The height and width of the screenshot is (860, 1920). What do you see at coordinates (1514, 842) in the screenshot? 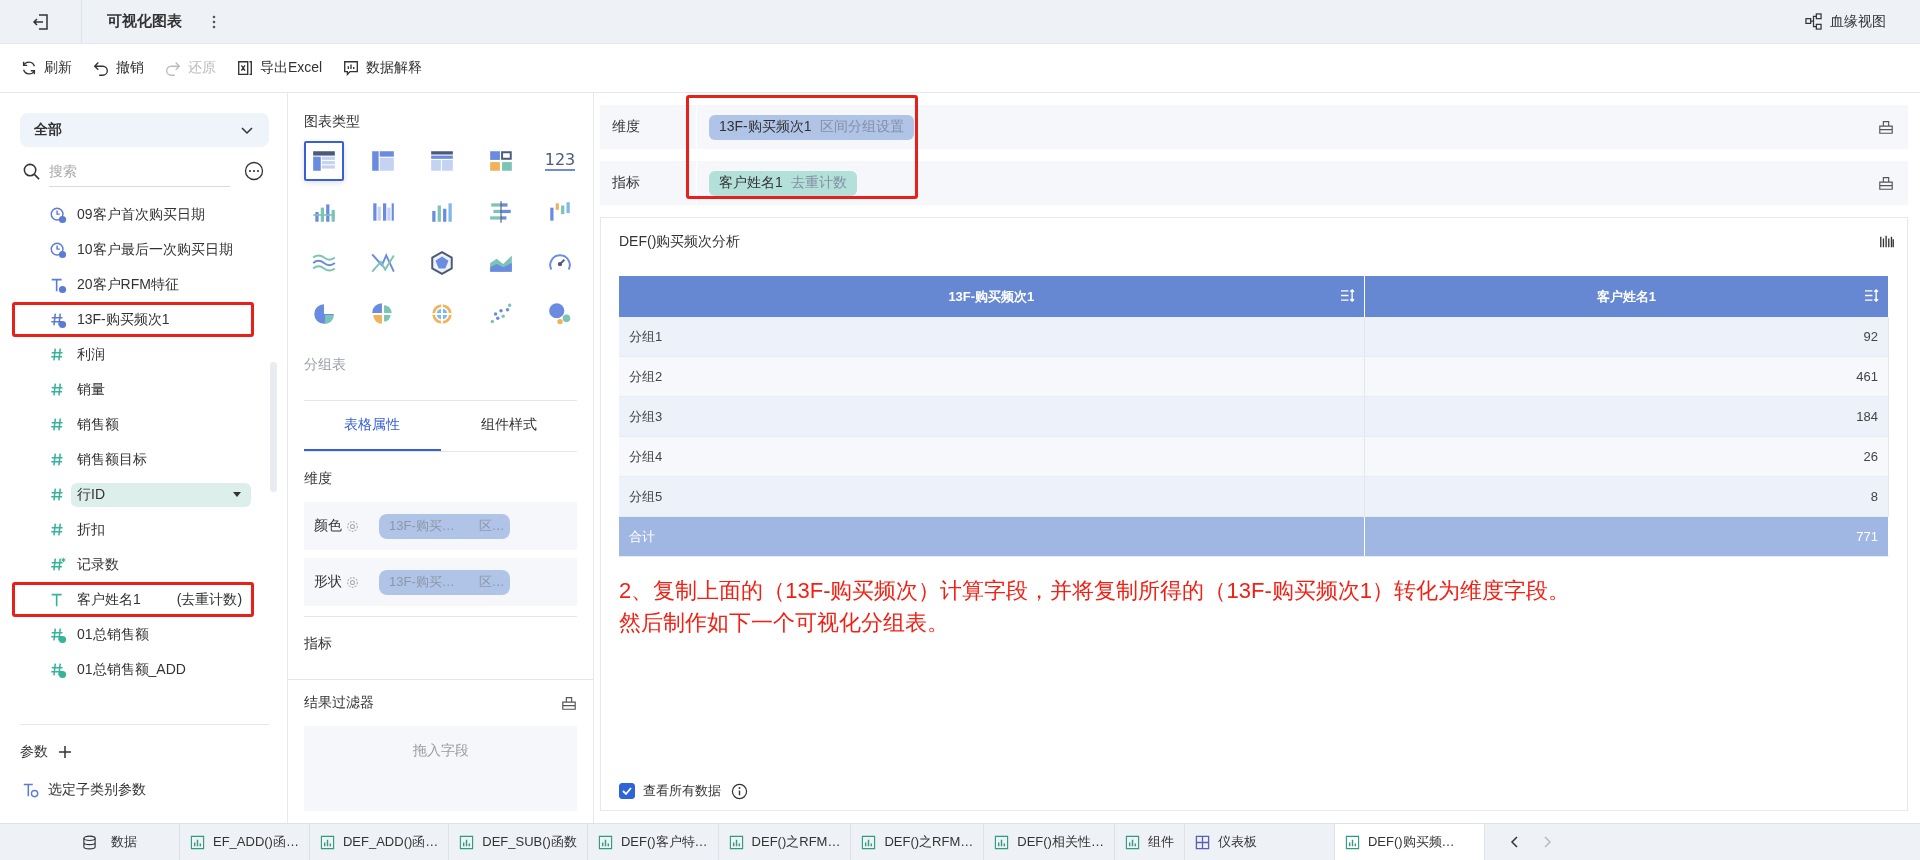
I see `previous-icon` at bounding box center [1514, 842].